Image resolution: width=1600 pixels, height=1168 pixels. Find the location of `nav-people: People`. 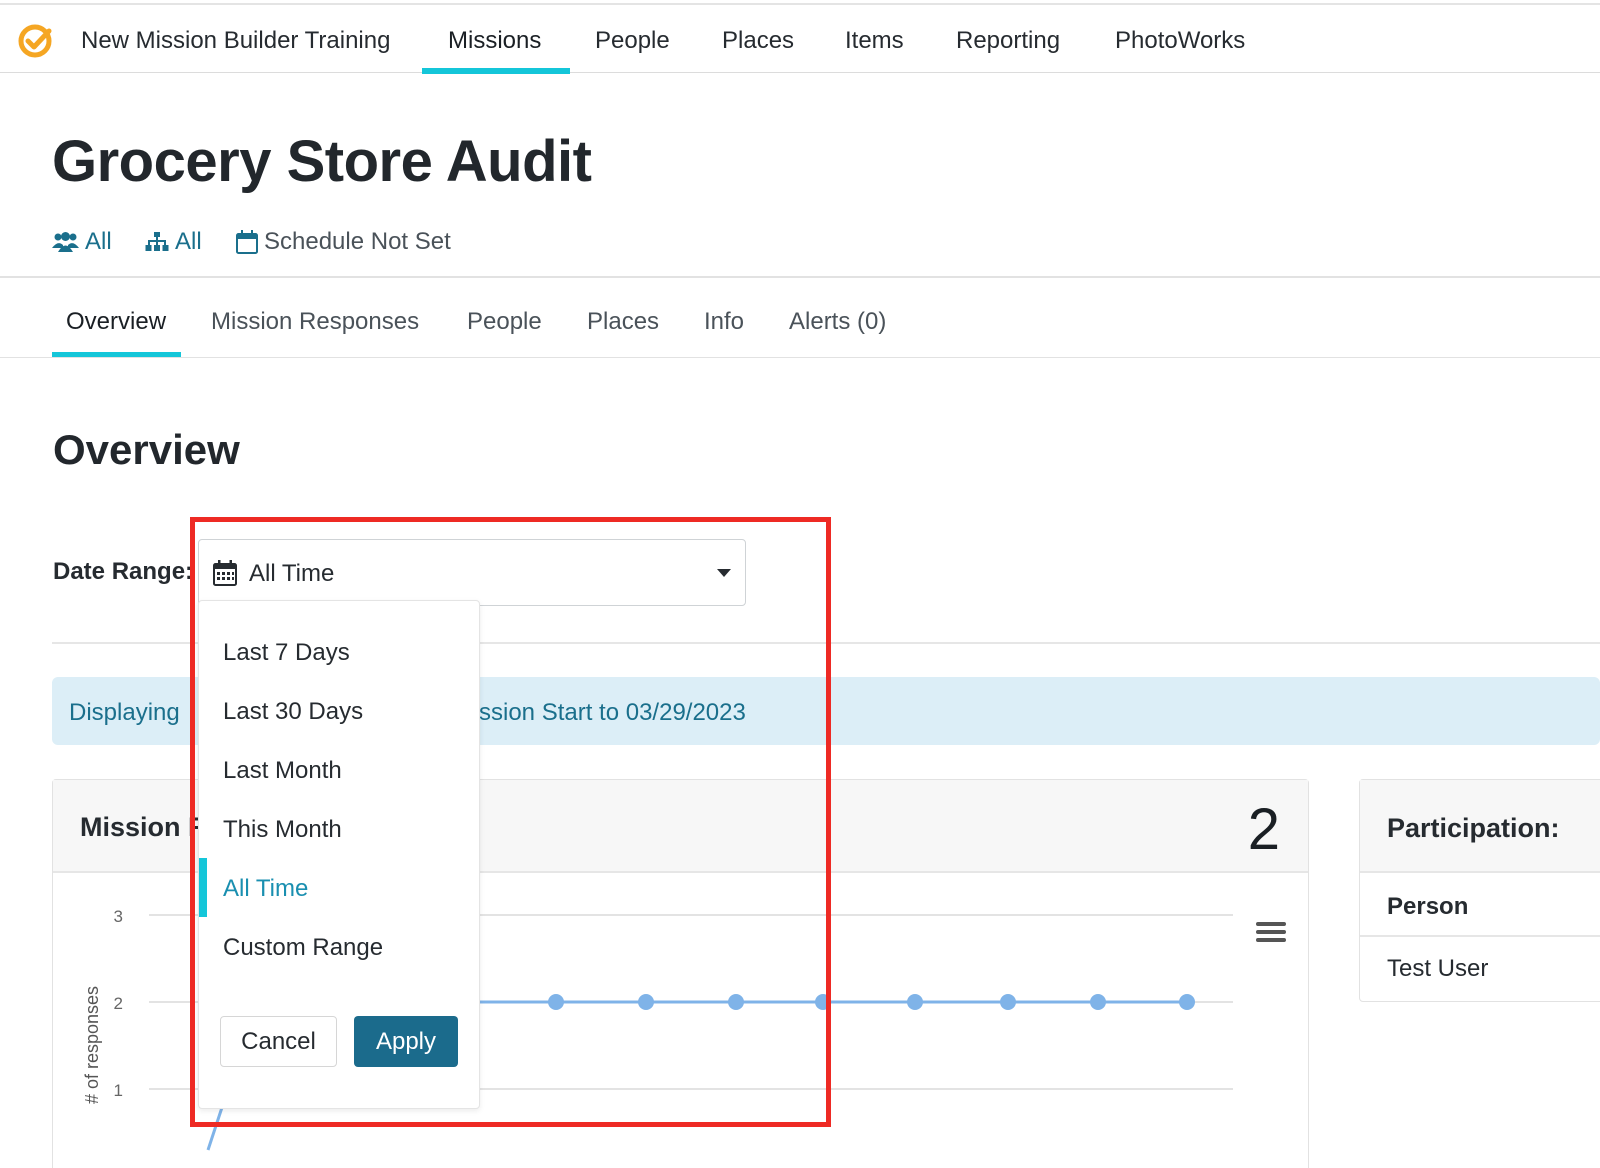

nav-people: People is located at coordinates (632, 41).